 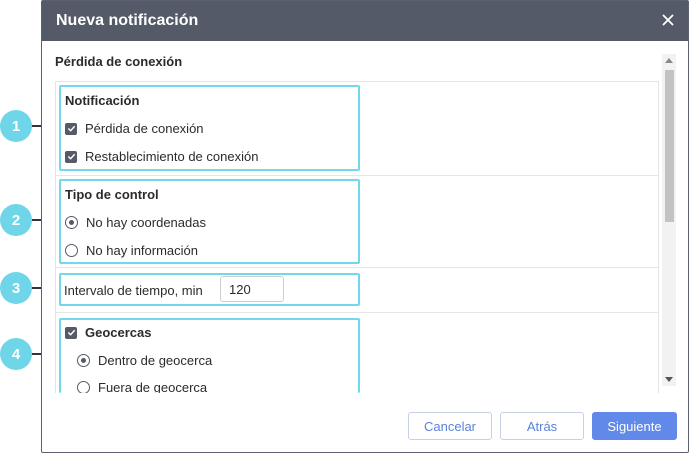 I want to click on checkbox-connection-restore: Restablecimiento de conexión, so click(x=161, y=156).